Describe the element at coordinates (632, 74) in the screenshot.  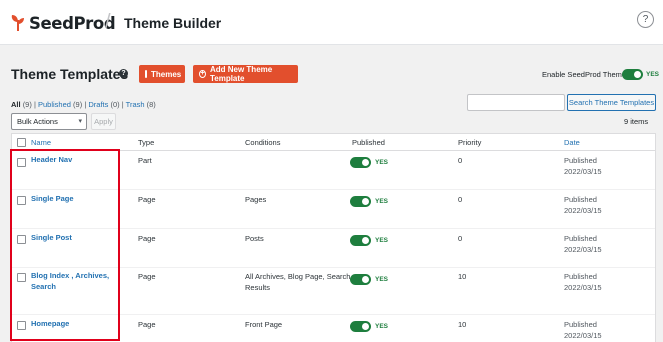
I see `enable-theme-toggle` at that location.